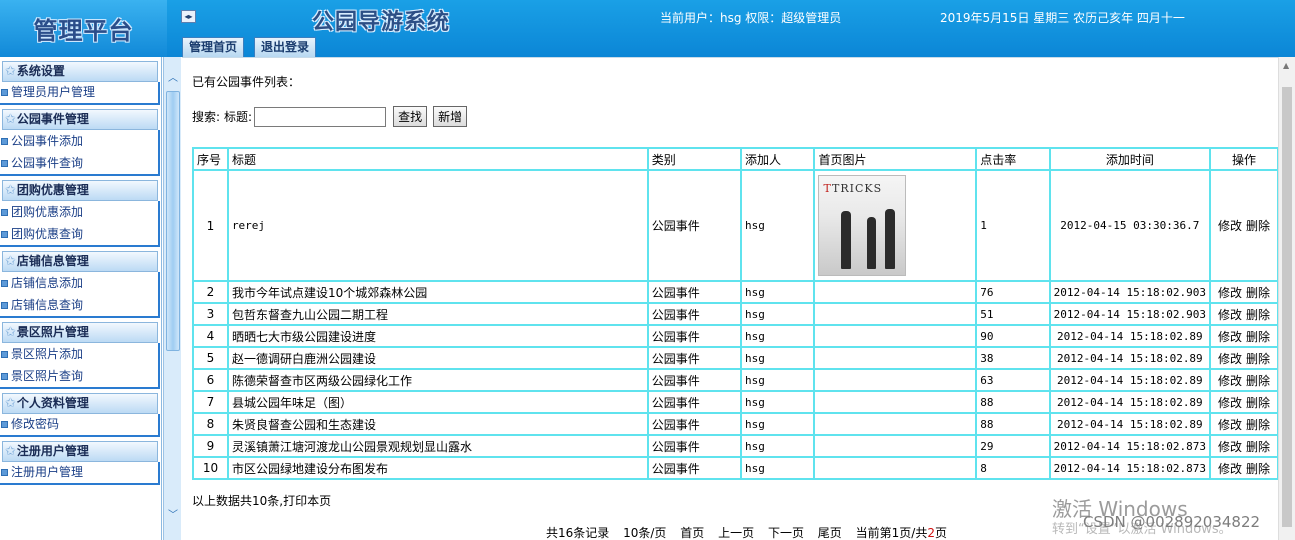 The image size is (1295, 540). What do you see at coordinates (47, 234) in the screenshot?
I see `menu-item-label: 团购优惠查询` at bounding box center [47, 234].